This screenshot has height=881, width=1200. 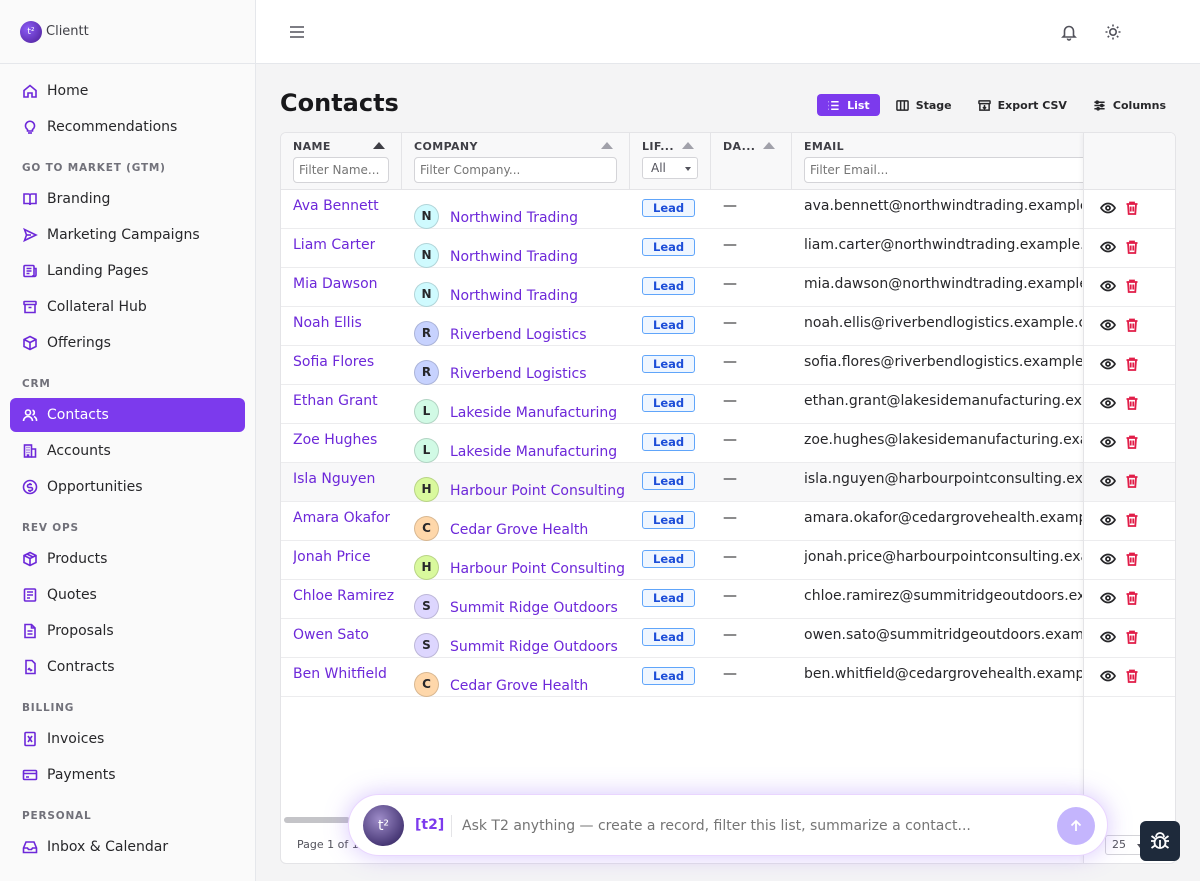 I want to click on assistant-input, so click(x=752, y=826).